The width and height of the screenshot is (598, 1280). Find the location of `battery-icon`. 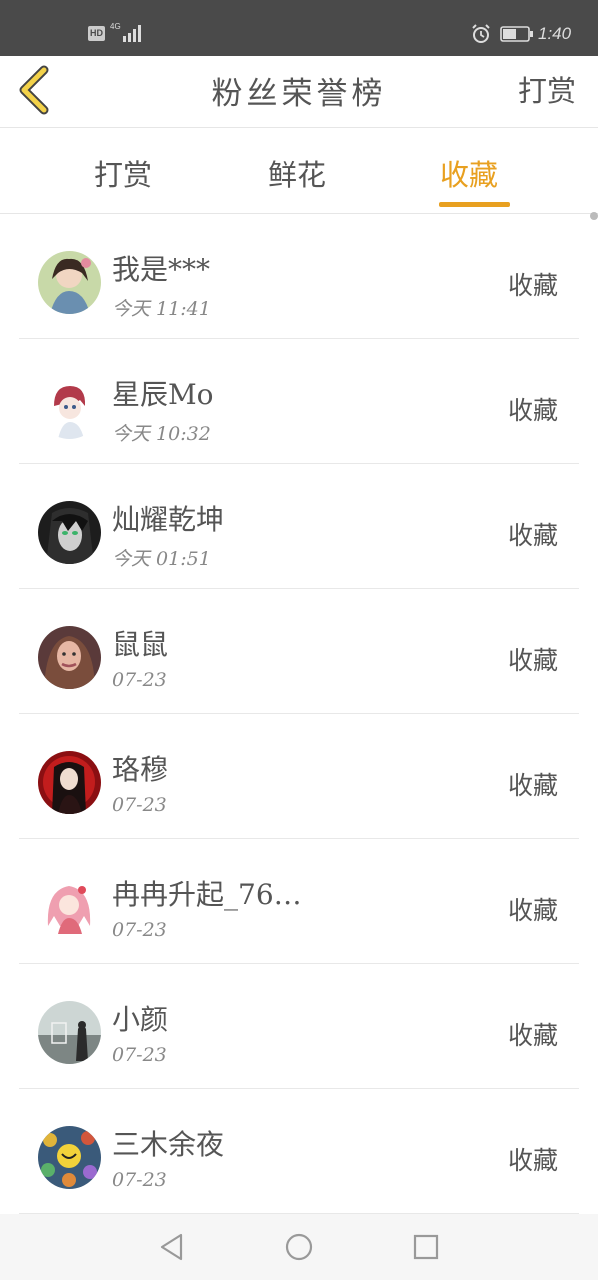

battery-icon is located at coordinates (516, 34).